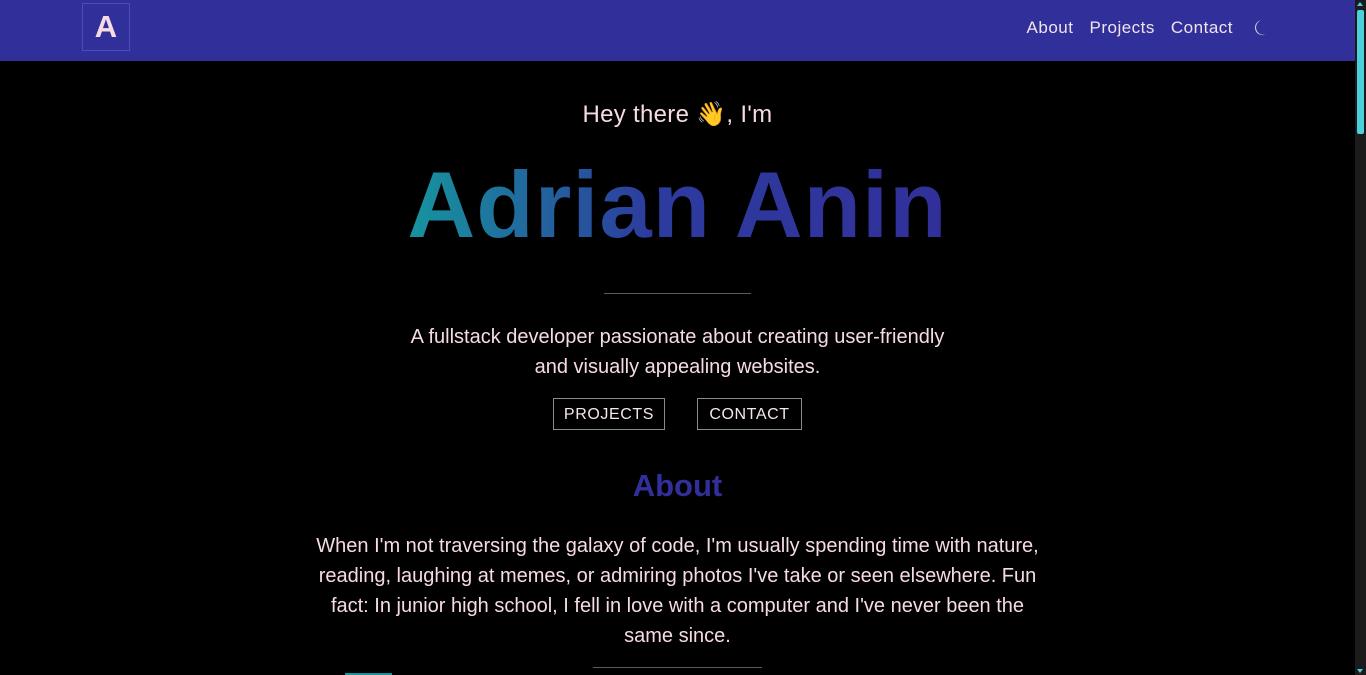 The height and width of the screenshot is (675, 1366). Describe the element at coordinates (609, 414) in the screenshot. I see `projects-button: PROJECTS` at that location.